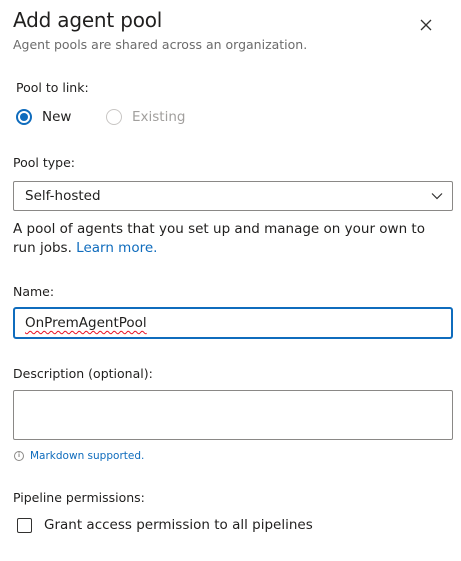  Describe the element at coordinates (19, 456) in the screenshot. I see `info-icon: i` at that location.